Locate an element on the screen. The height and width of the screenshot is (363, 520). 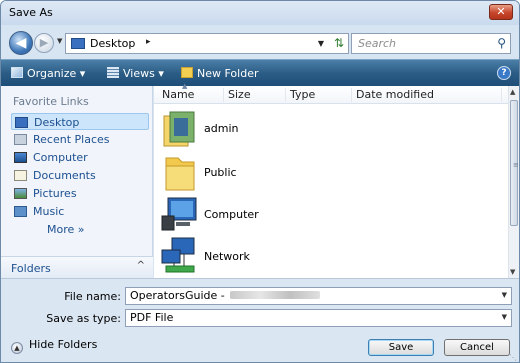
folder-icon is located at coordinates (180, 174).